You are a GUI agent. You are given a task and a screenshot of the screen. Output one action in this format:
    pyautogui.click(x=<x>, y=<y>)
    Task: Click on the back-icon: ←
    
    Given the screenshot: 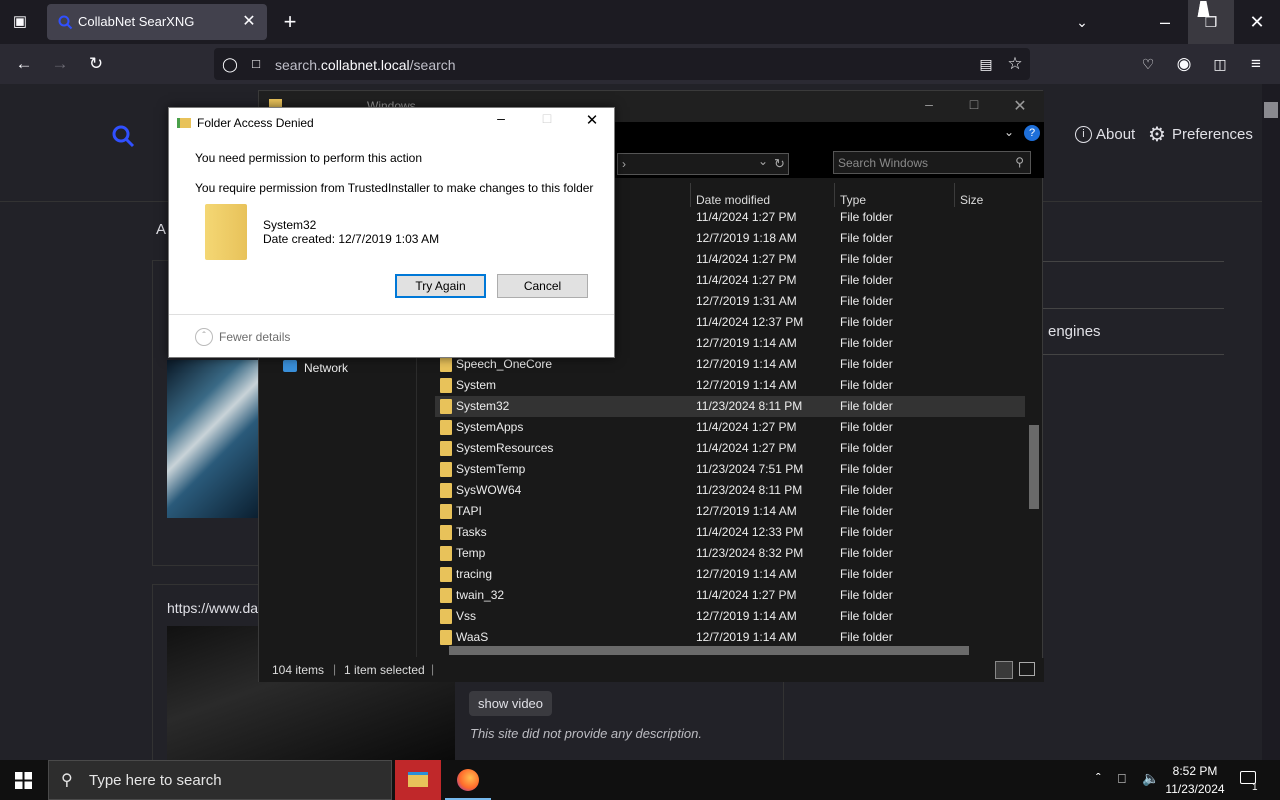 What is the action you would take?
    pyautogui.click(x=24, y=64)
    